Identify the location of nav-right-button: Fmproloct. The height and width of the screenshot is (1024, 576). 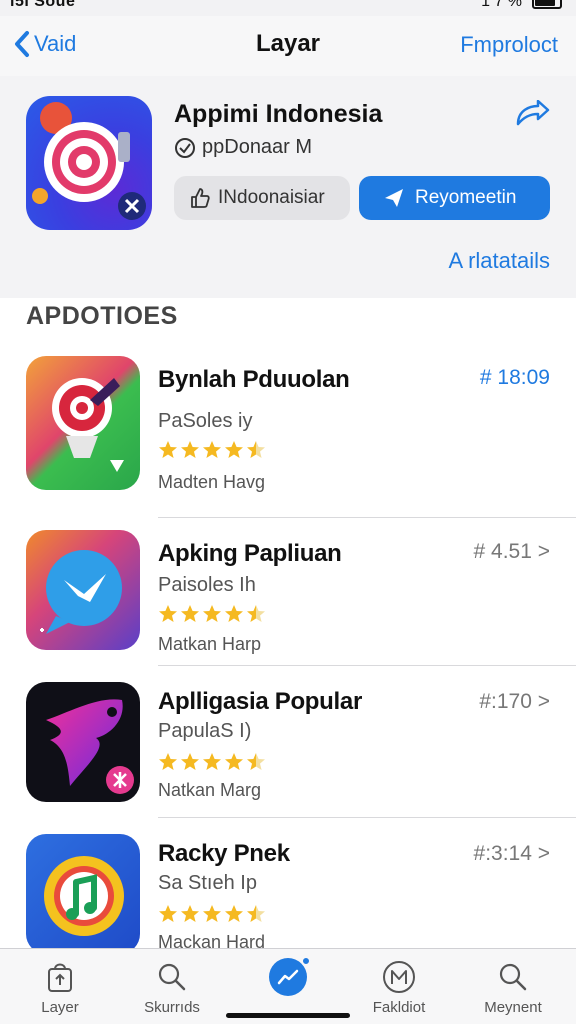
(509, 45).